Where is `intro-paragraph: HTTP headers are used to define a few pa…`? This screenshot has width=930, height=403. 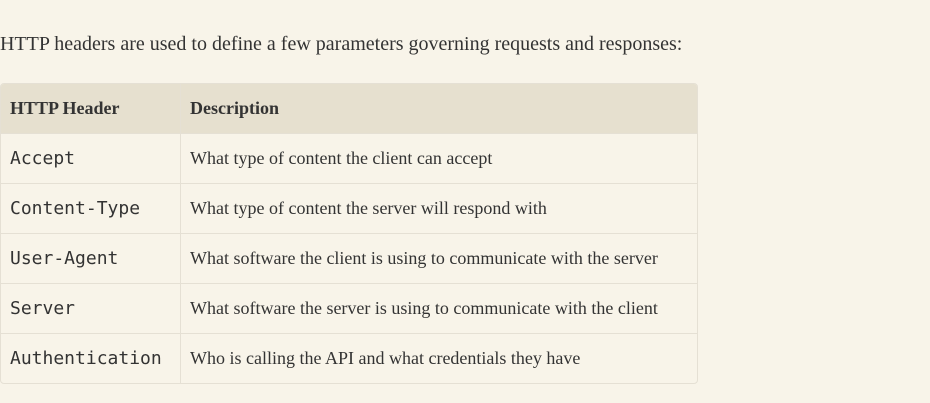 intro-paragraph: HTTP headers are used to define a few pa… is located at coordinates (341, 44).